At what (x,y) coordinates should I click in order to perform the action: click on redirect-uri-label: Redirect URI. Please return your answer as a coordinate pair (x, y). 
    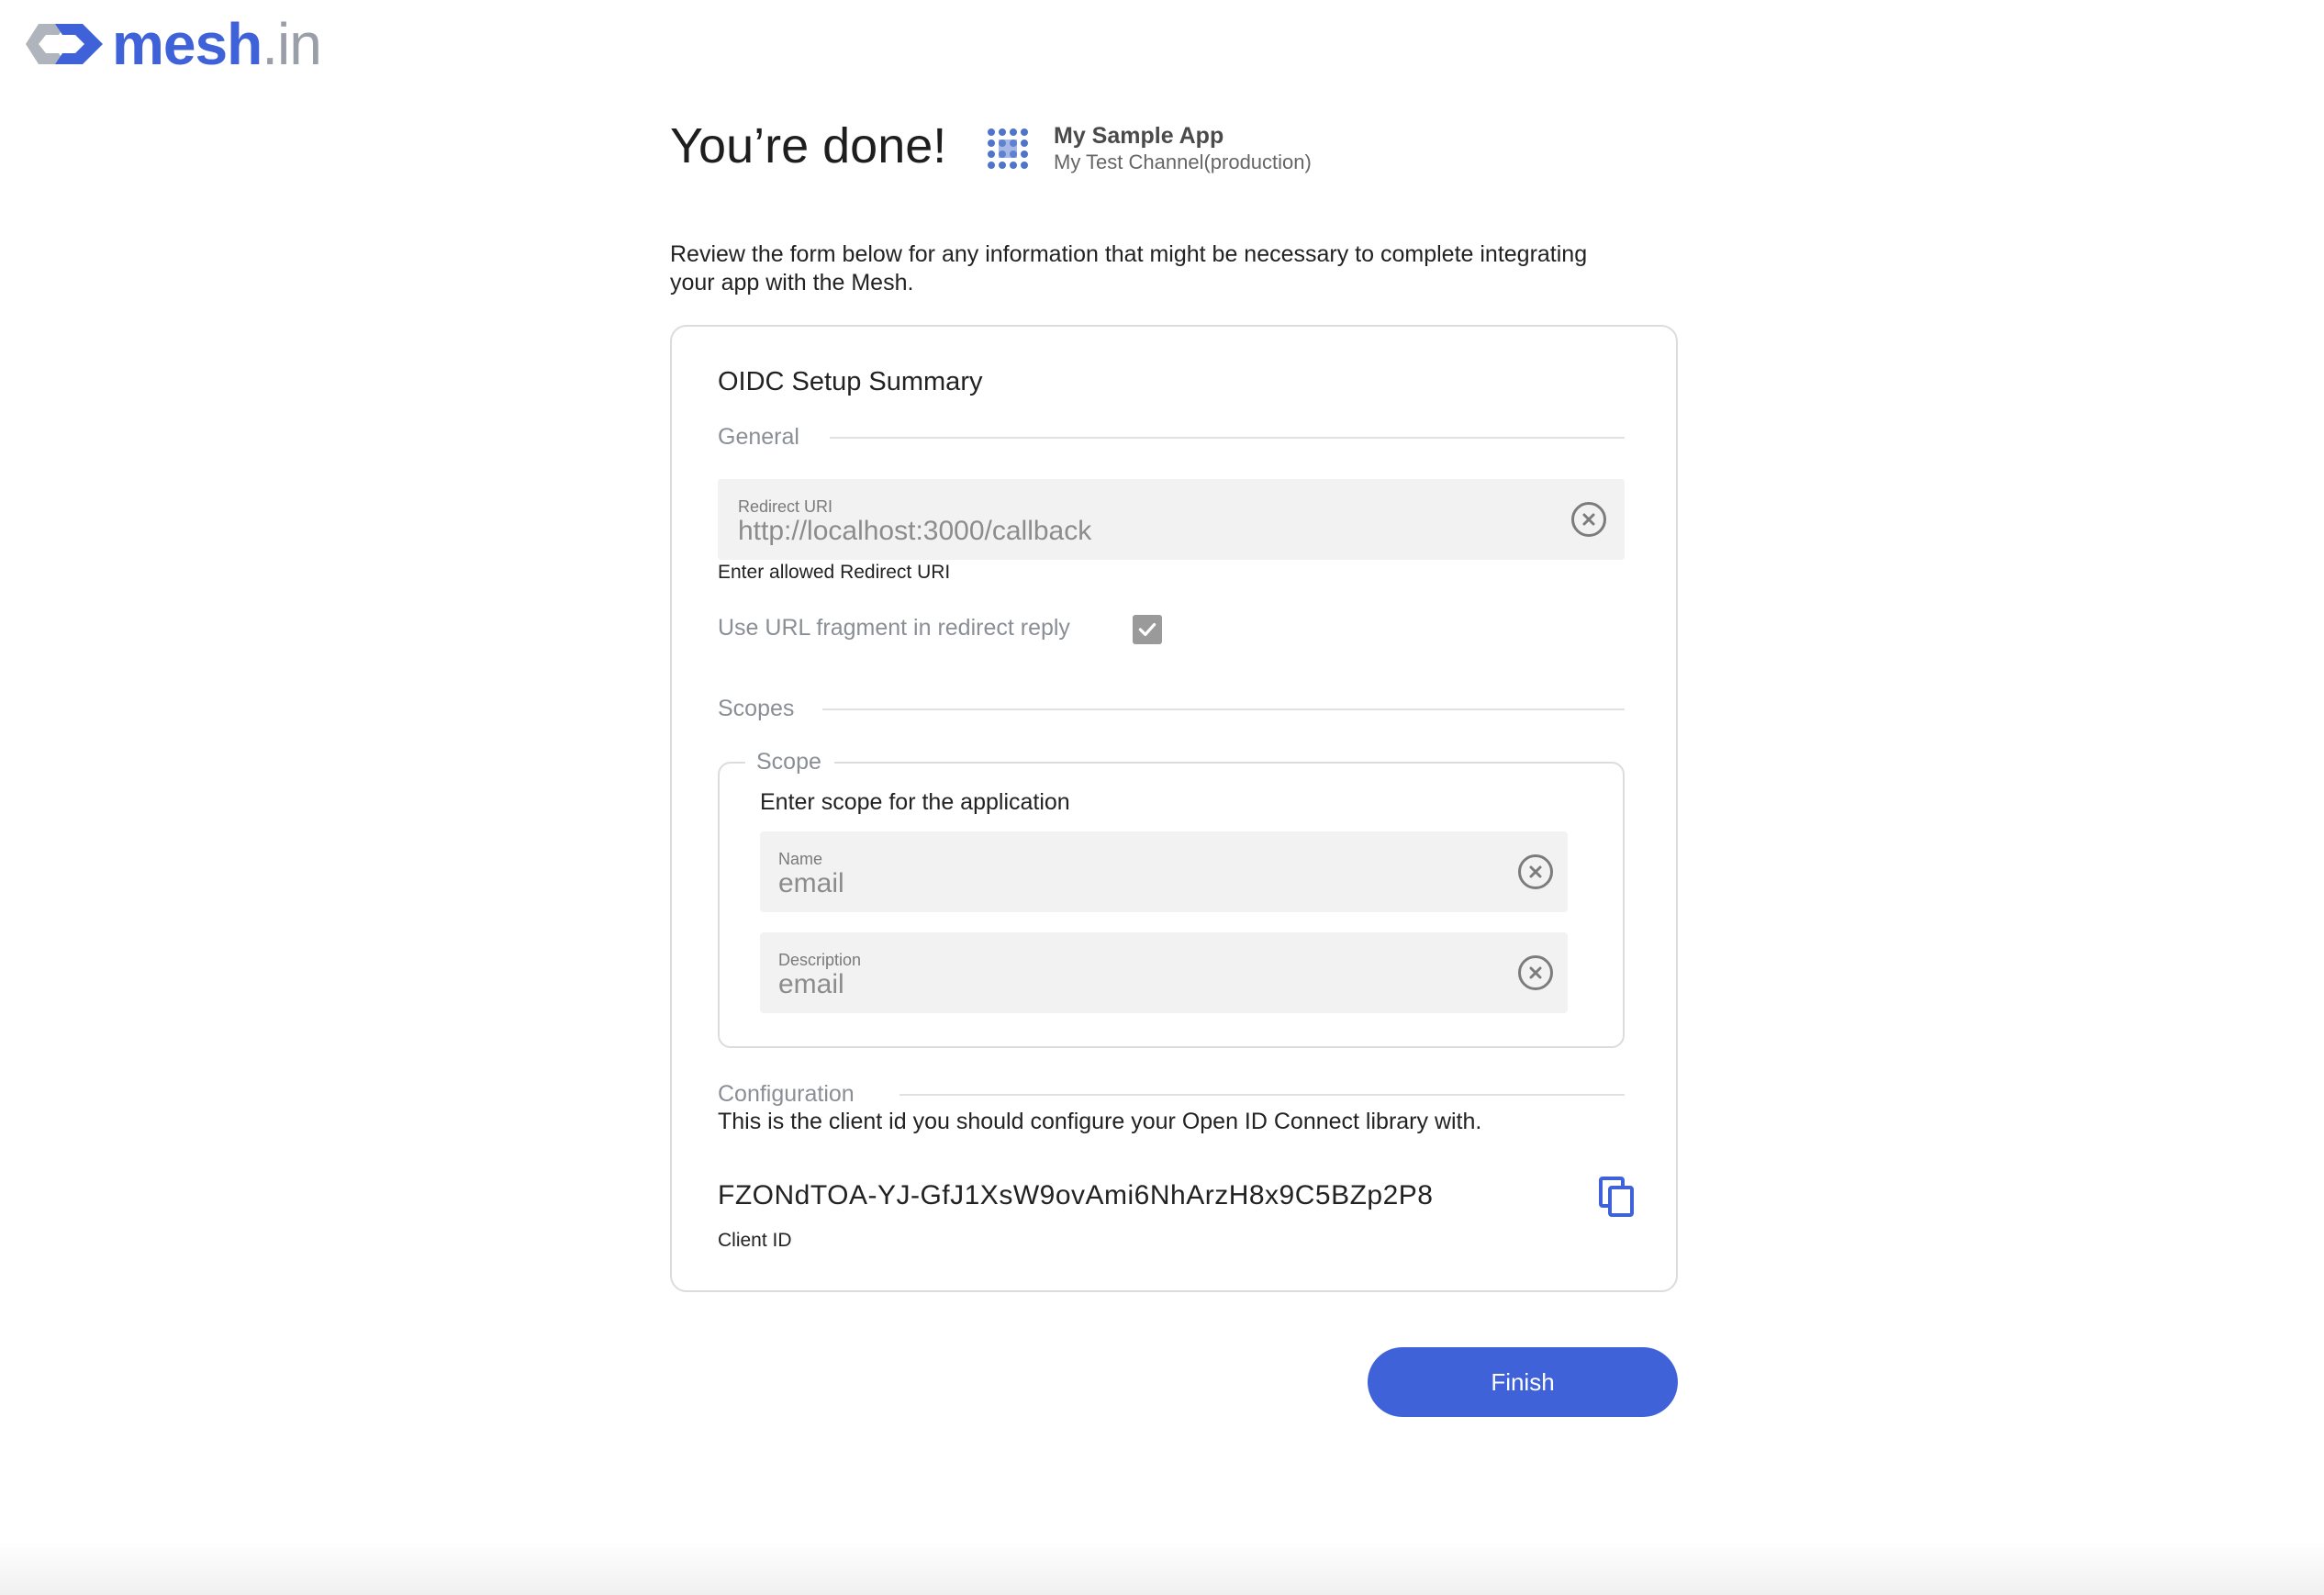
    Looking at the image, I should click on (785, 506).